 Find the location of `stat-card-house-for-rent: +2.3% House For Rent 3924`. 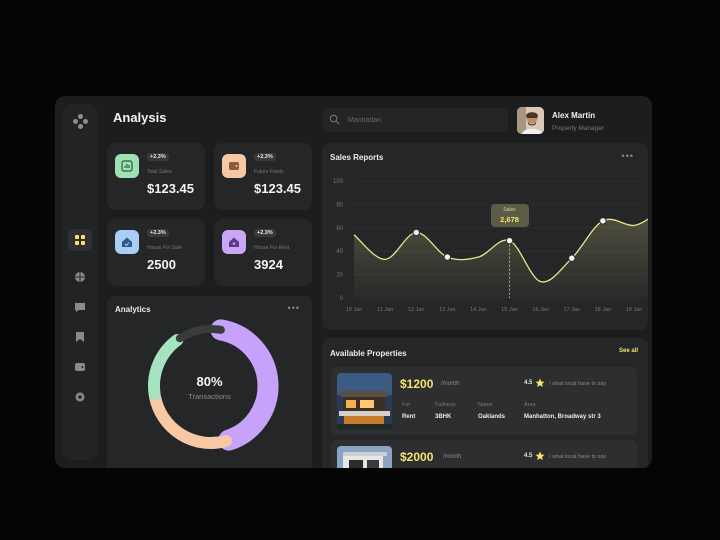

stat-card-house-for-rent: +2.3% House For Rent 3924 is located at coordinates (263, 252).